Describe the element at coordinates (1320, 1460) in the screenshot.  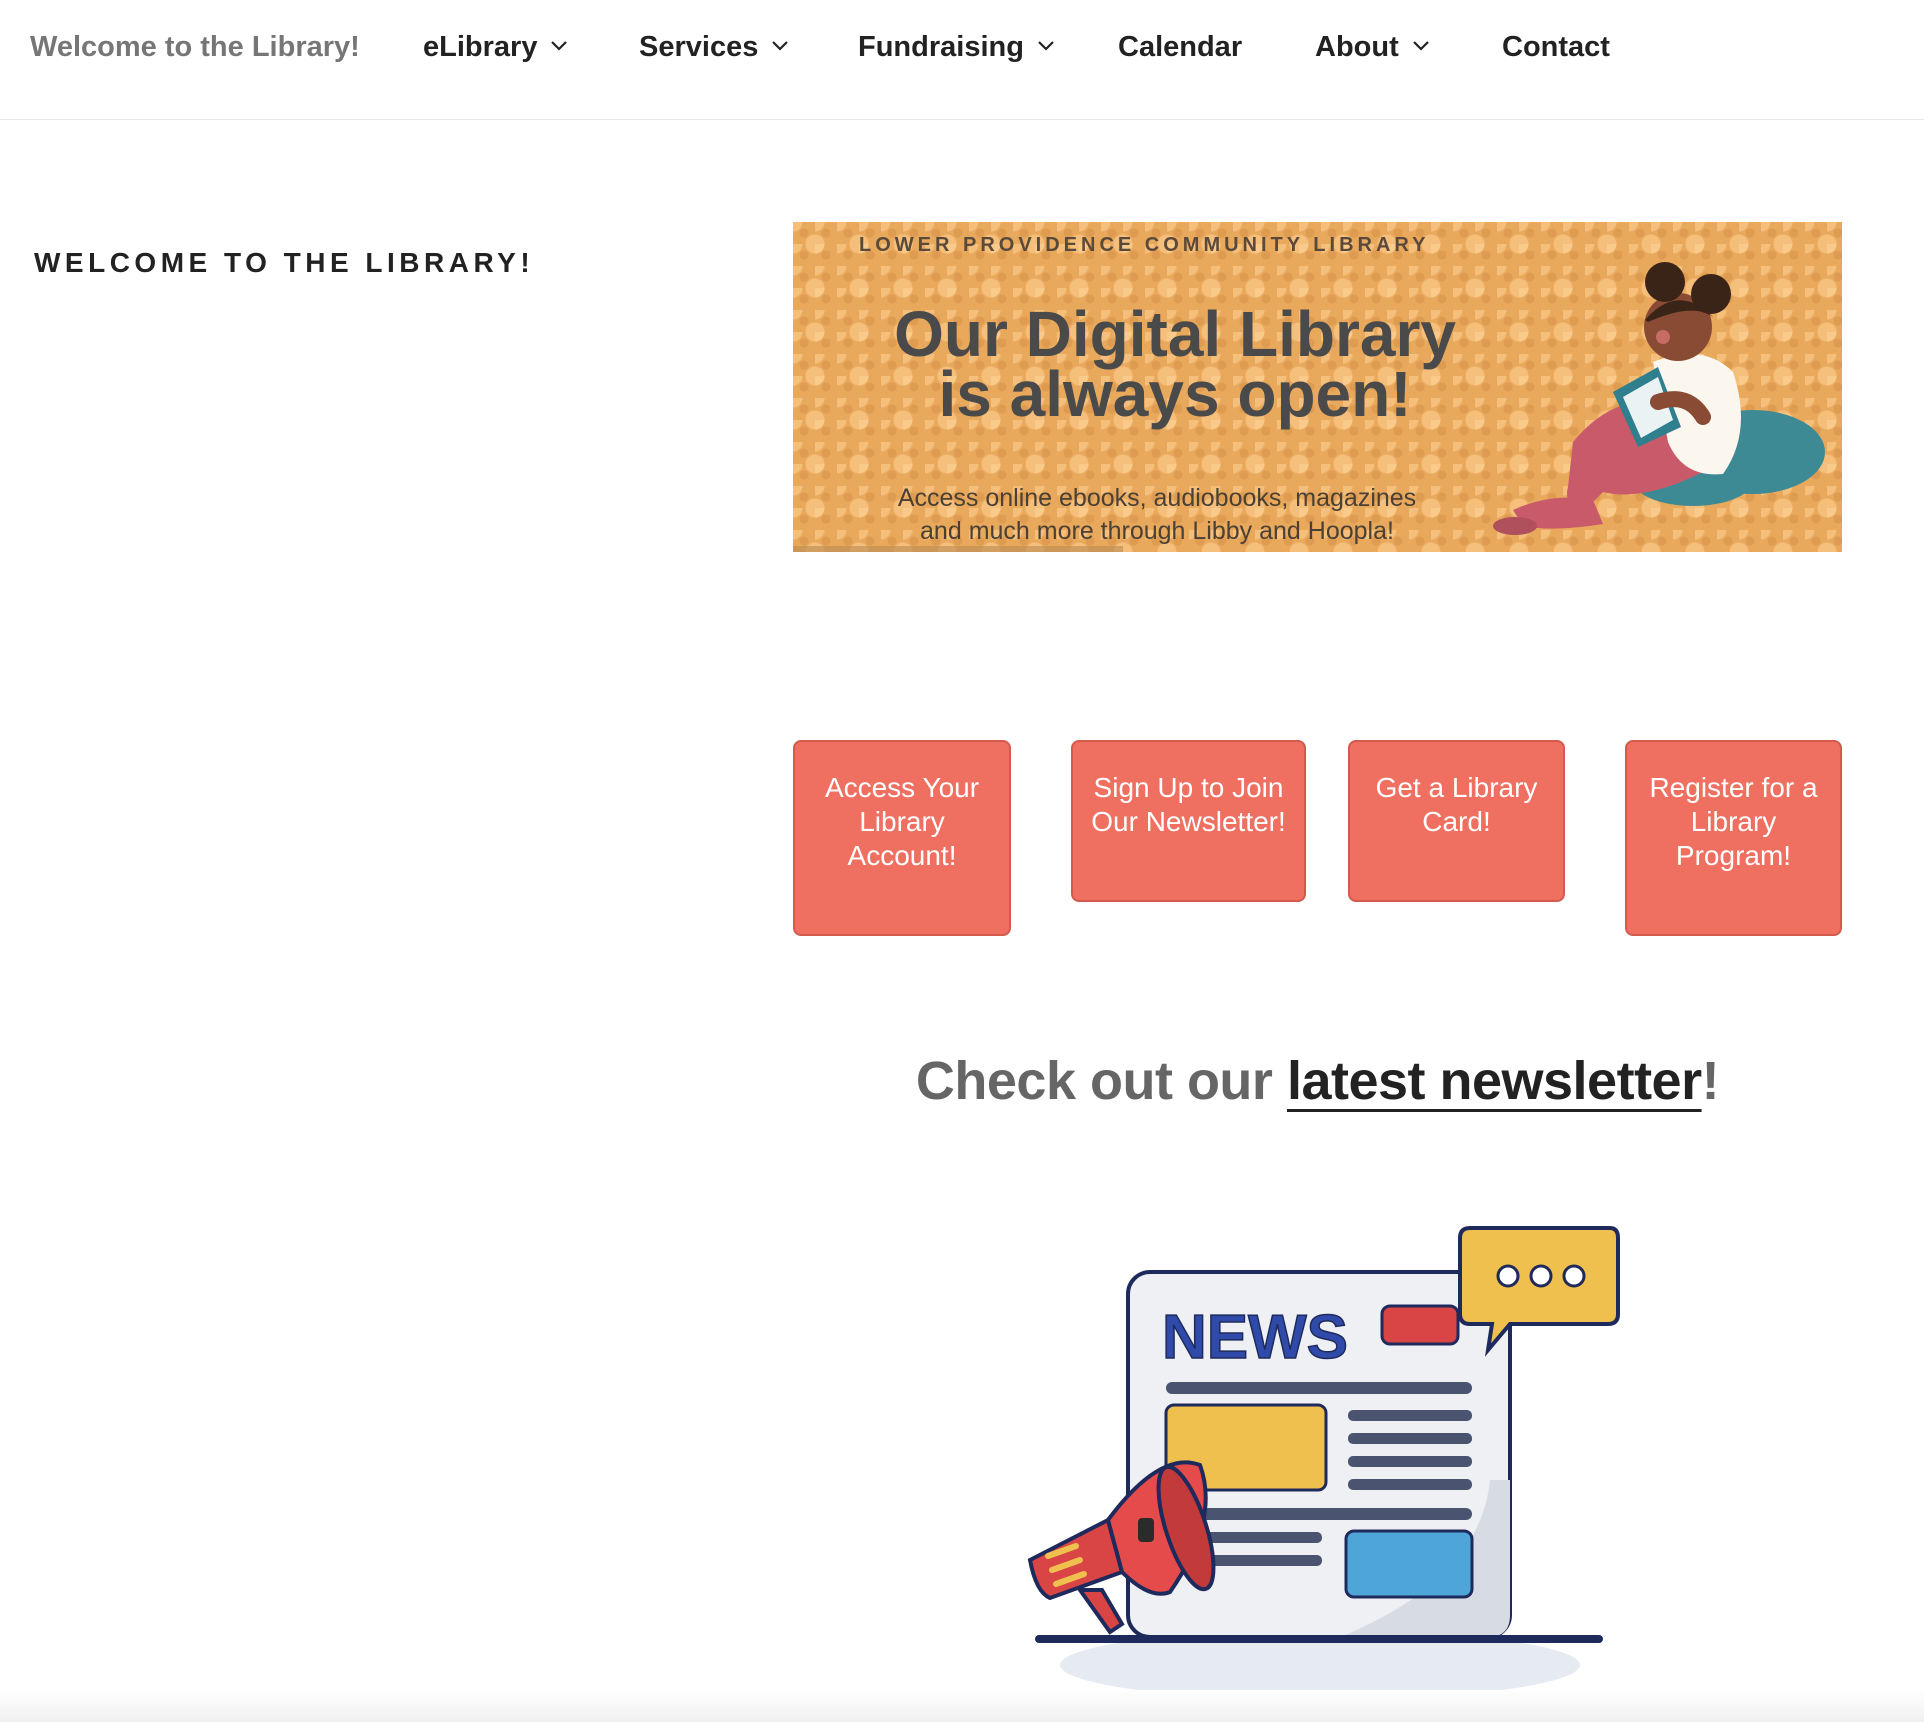
I see `newspaper-megaphone-illustration: NEWS` at that location.